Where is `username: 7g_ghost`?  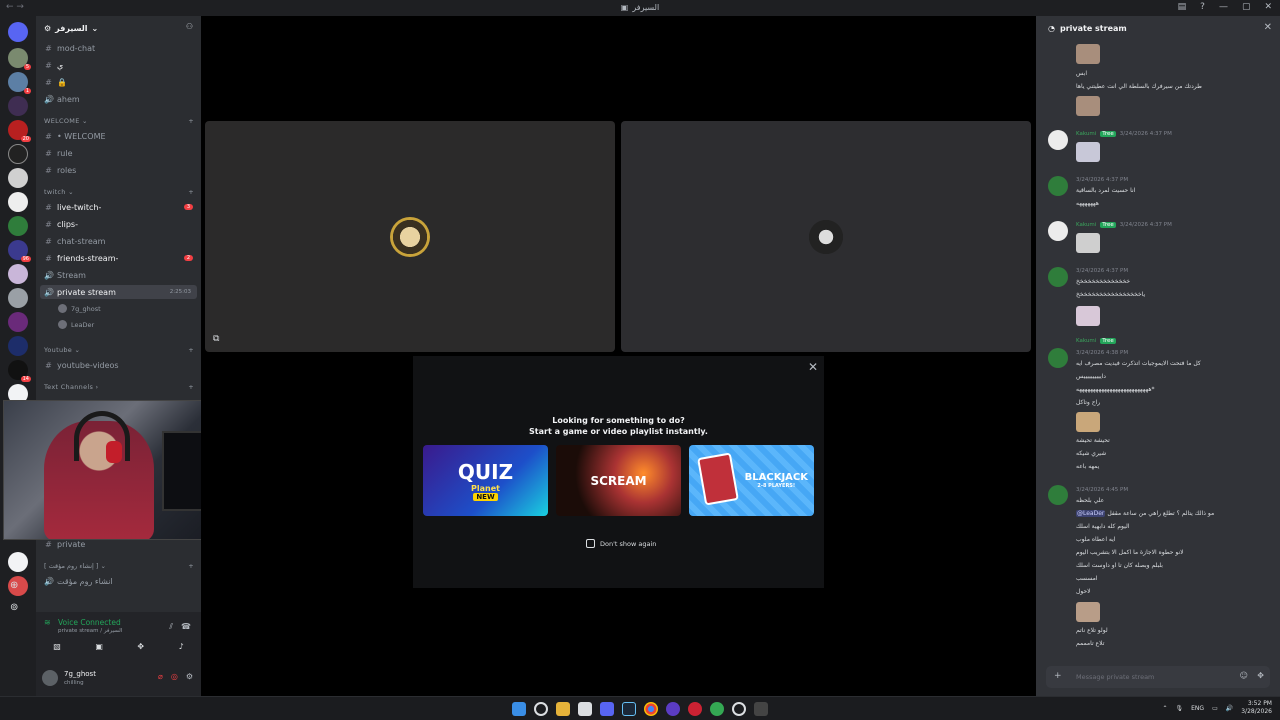 username: 7g_ghost is located at coordinates (80, 674).